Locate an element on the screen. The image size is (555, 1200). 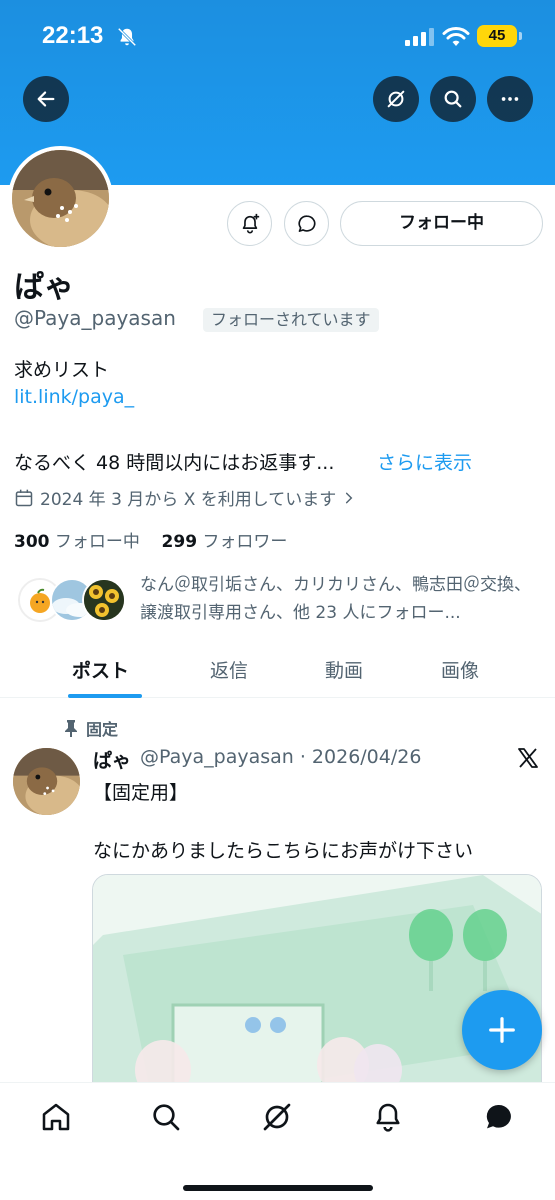
wifi-icon is located at coordinates (456, 36).